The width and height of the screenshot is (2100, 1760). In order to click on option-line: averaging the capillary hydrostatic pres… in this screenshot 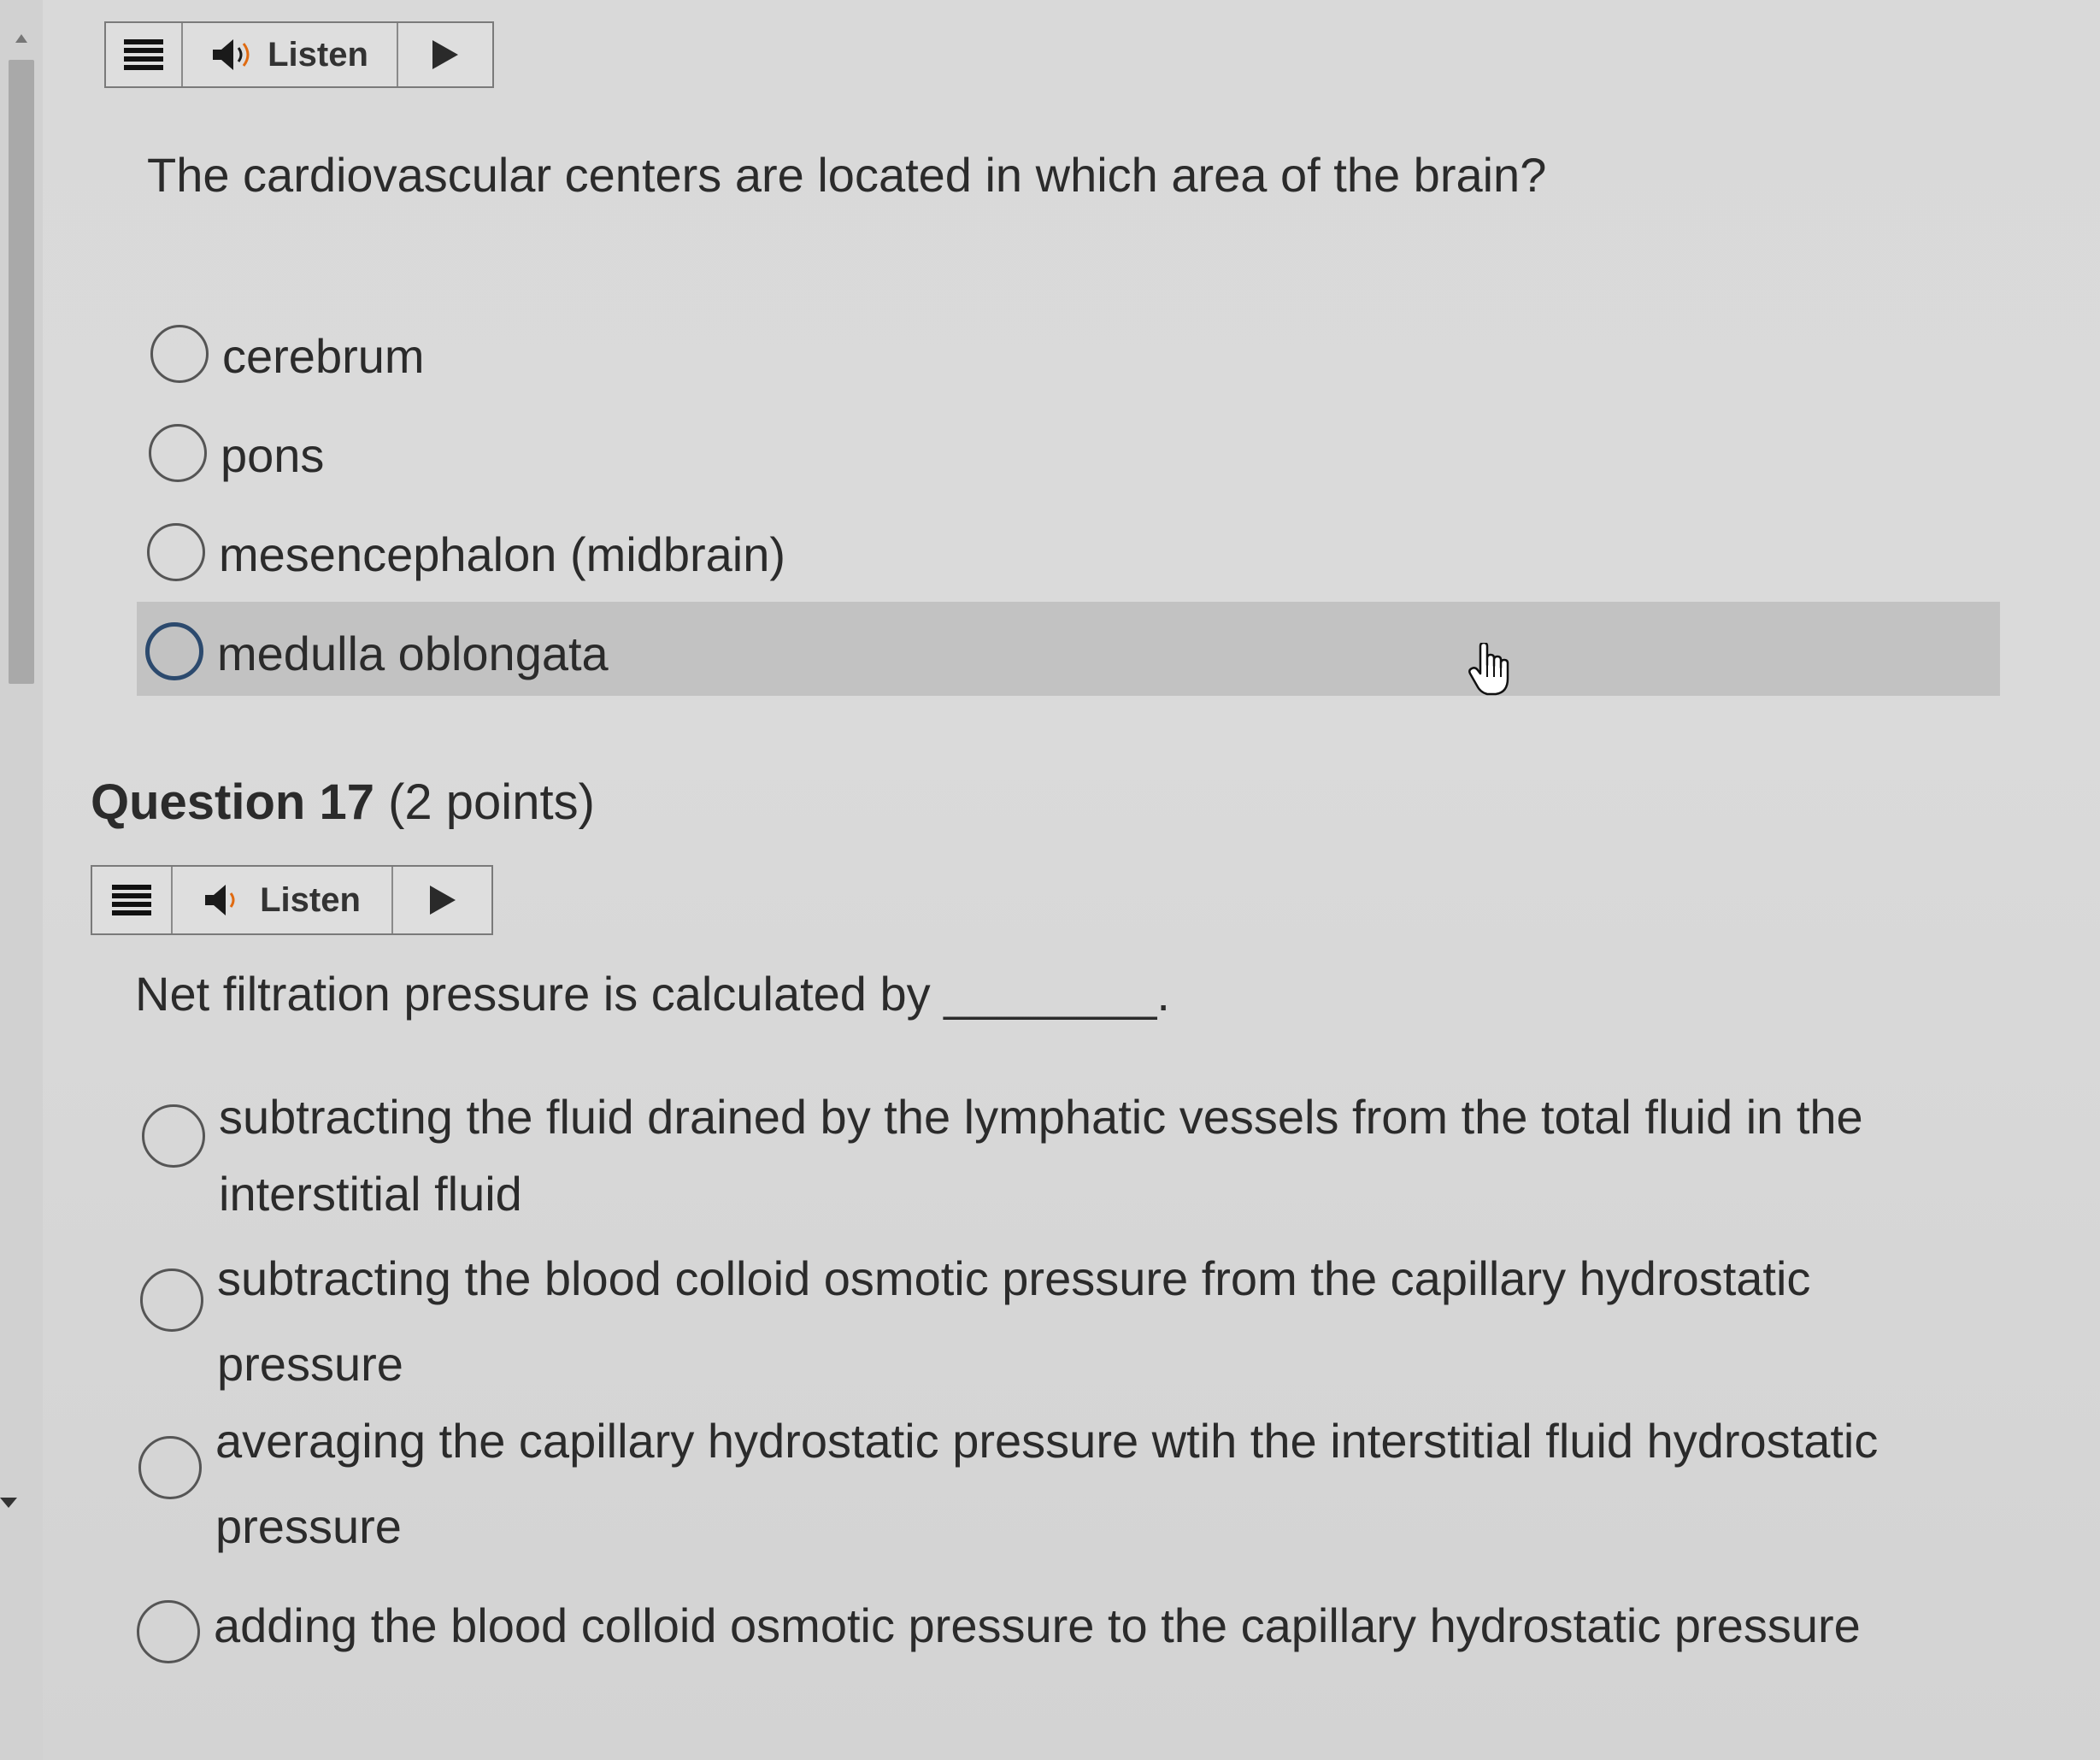, I will do `click(1047, 1441)`.